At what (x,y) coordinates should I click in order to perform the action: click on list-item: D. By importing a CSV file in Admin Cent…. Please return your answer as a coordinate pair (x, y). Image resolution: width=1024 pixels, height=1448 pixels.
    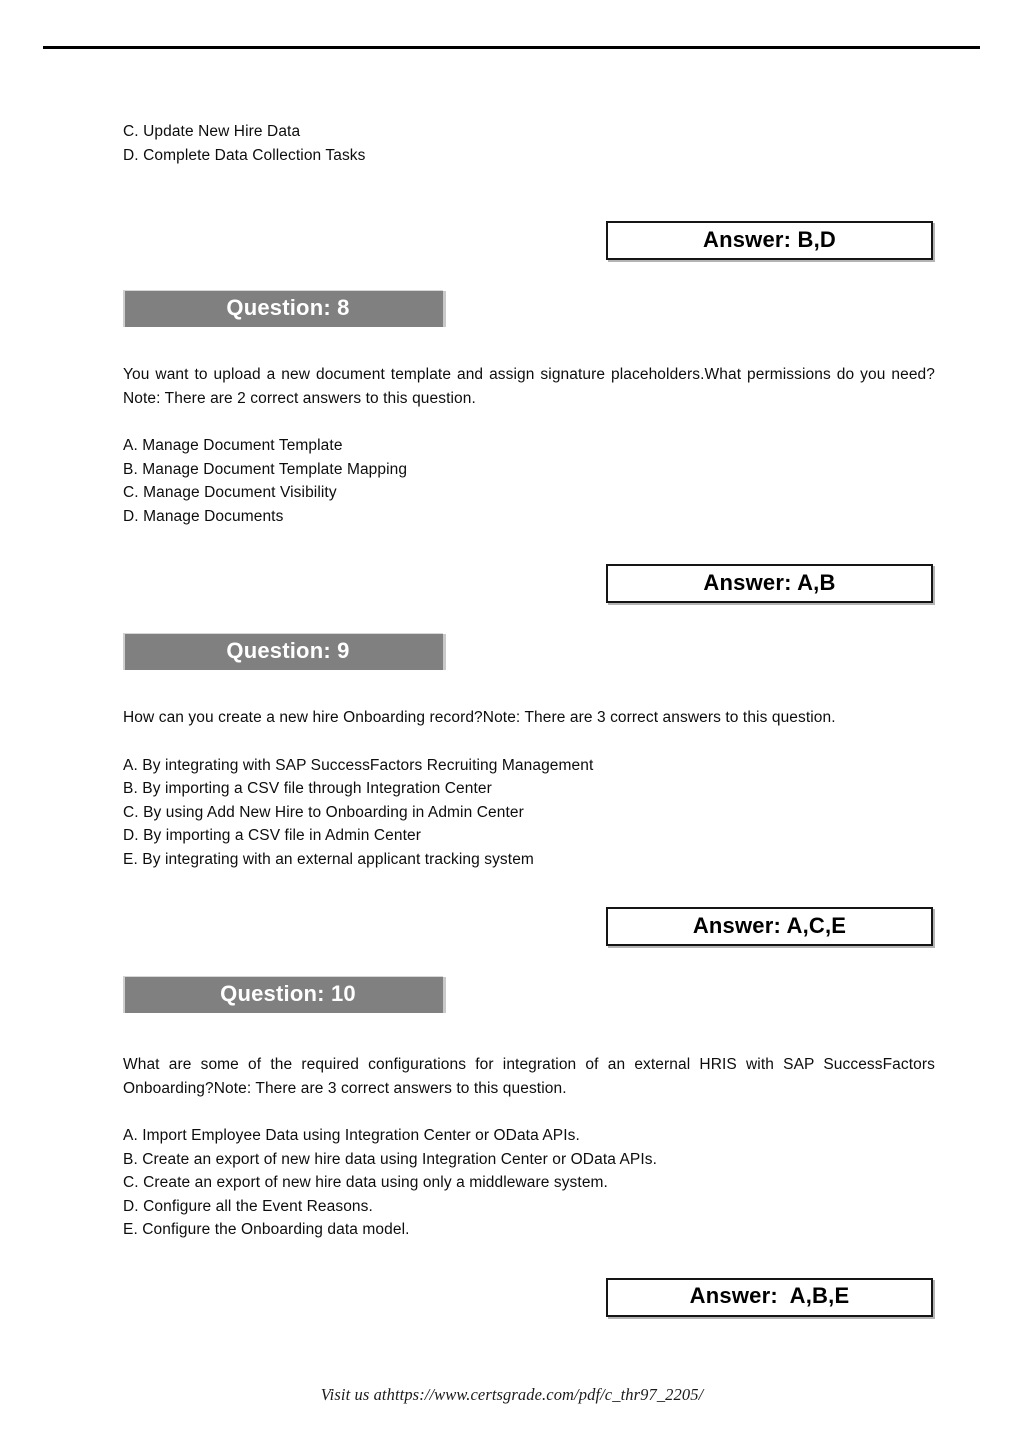
    Looking at the image, I should click on (272, 835).